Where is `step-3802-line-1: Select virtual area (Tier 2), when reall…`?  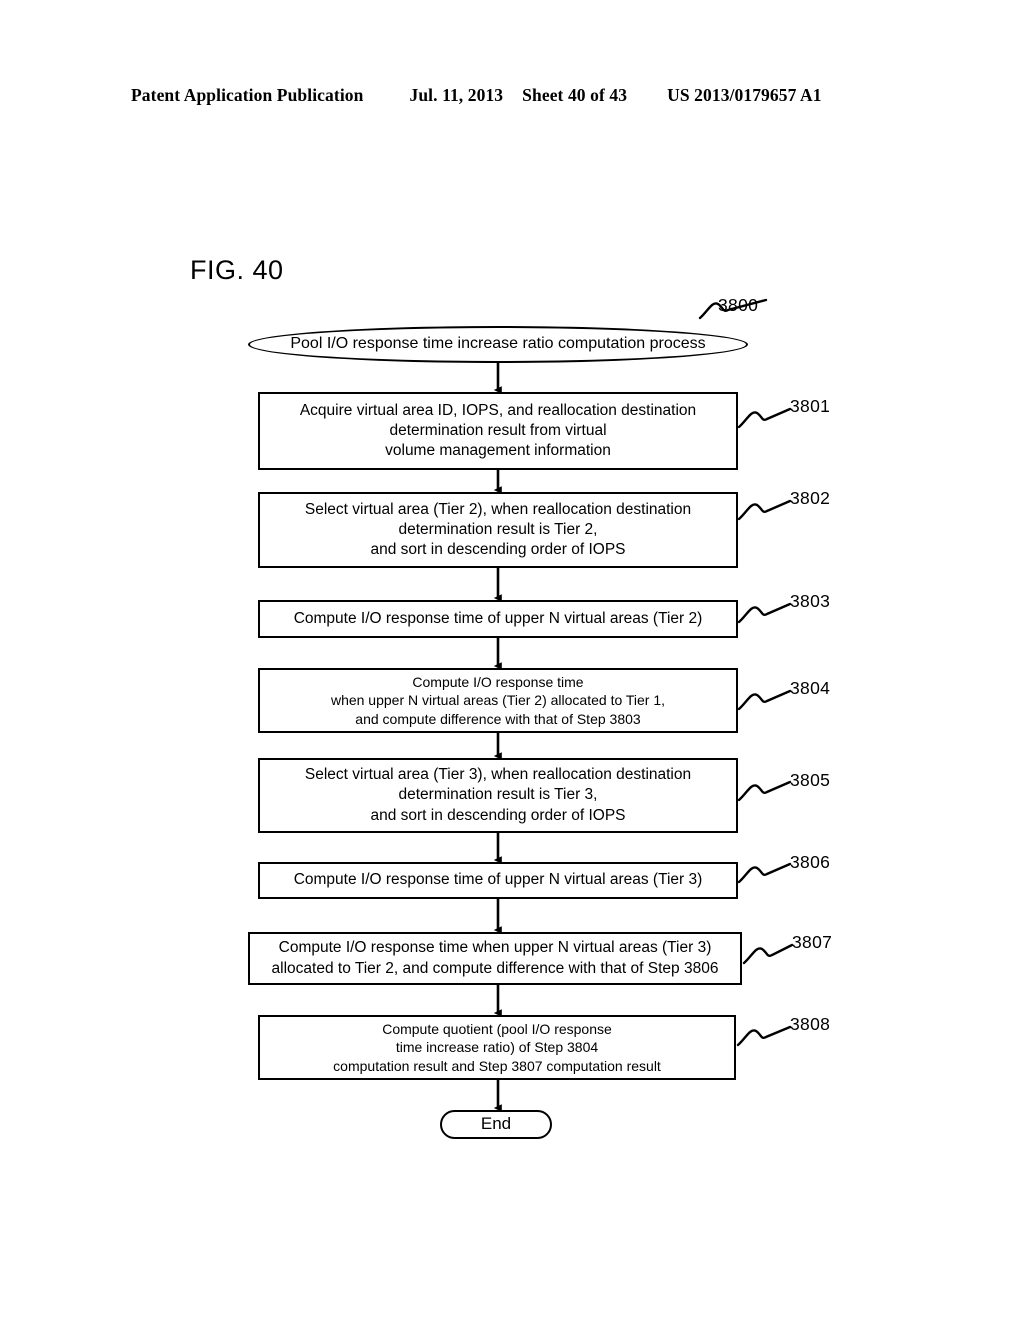
step-3802-line-1: Select virtual area (Tier 2), when reall… is located at coordinates (498, 509).